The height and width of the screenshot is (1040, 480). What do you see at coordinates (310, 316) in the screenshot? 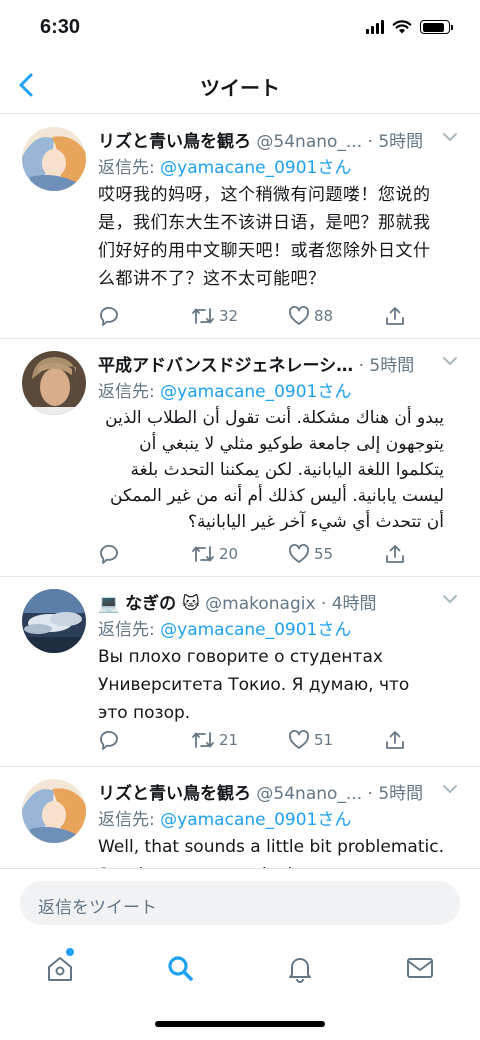
I see `like-button: 88` at bounding box center [310, 316].